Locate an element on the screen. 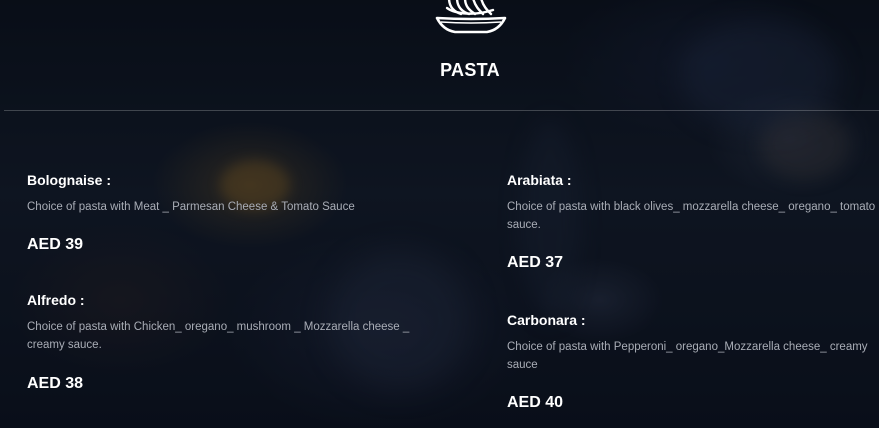 The image size is (879, 428). menu-item-name: Bolognaise : is located at coordinates (69, 180).